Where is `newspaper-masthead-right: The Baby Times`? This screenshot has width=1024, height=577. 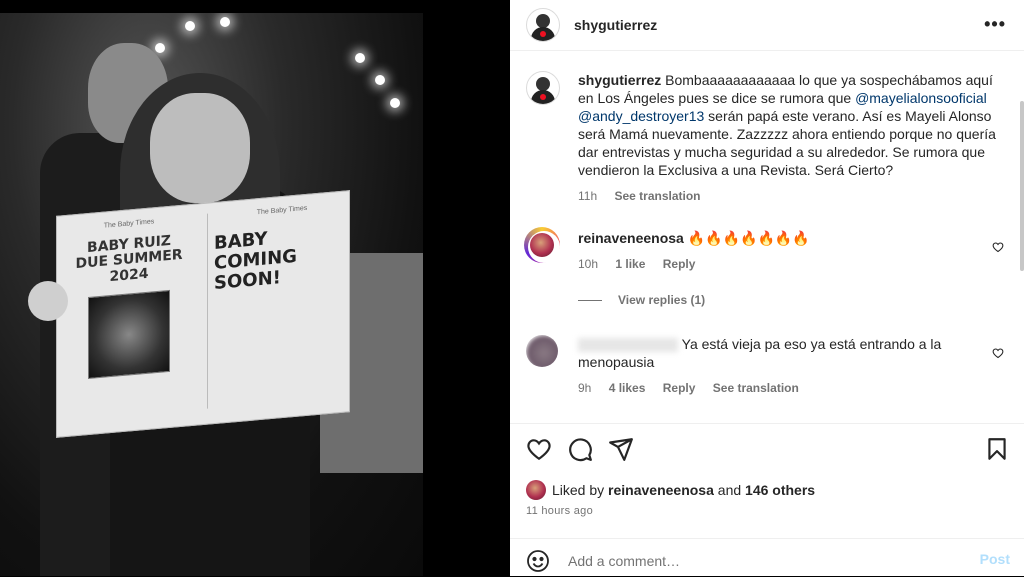
newspaper-masthead-right: The Baby Times is located at coordinates (282, 210).